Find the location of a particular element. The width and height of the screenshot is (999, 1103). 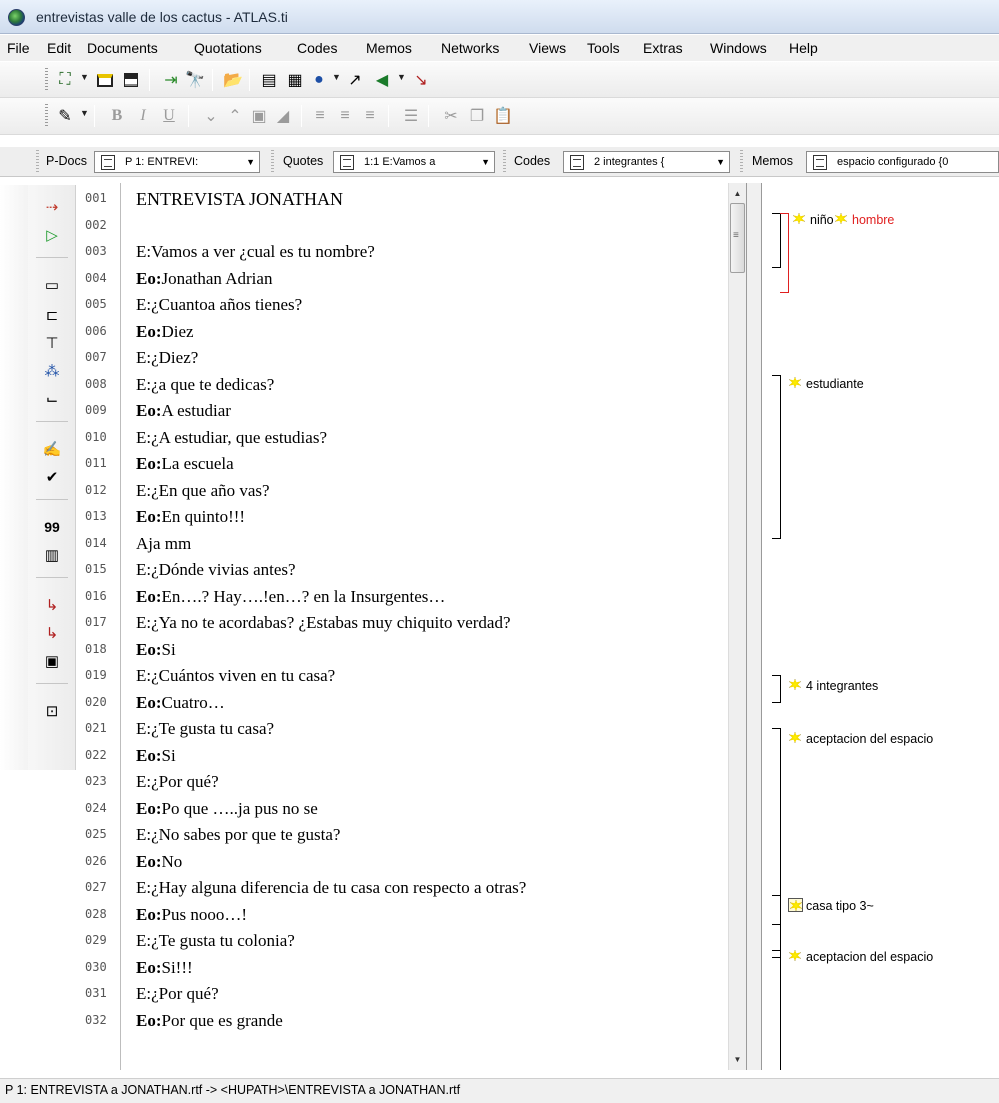

document-line: E:¿No sabes por que te gusta? is located at coordinates (238, 835).